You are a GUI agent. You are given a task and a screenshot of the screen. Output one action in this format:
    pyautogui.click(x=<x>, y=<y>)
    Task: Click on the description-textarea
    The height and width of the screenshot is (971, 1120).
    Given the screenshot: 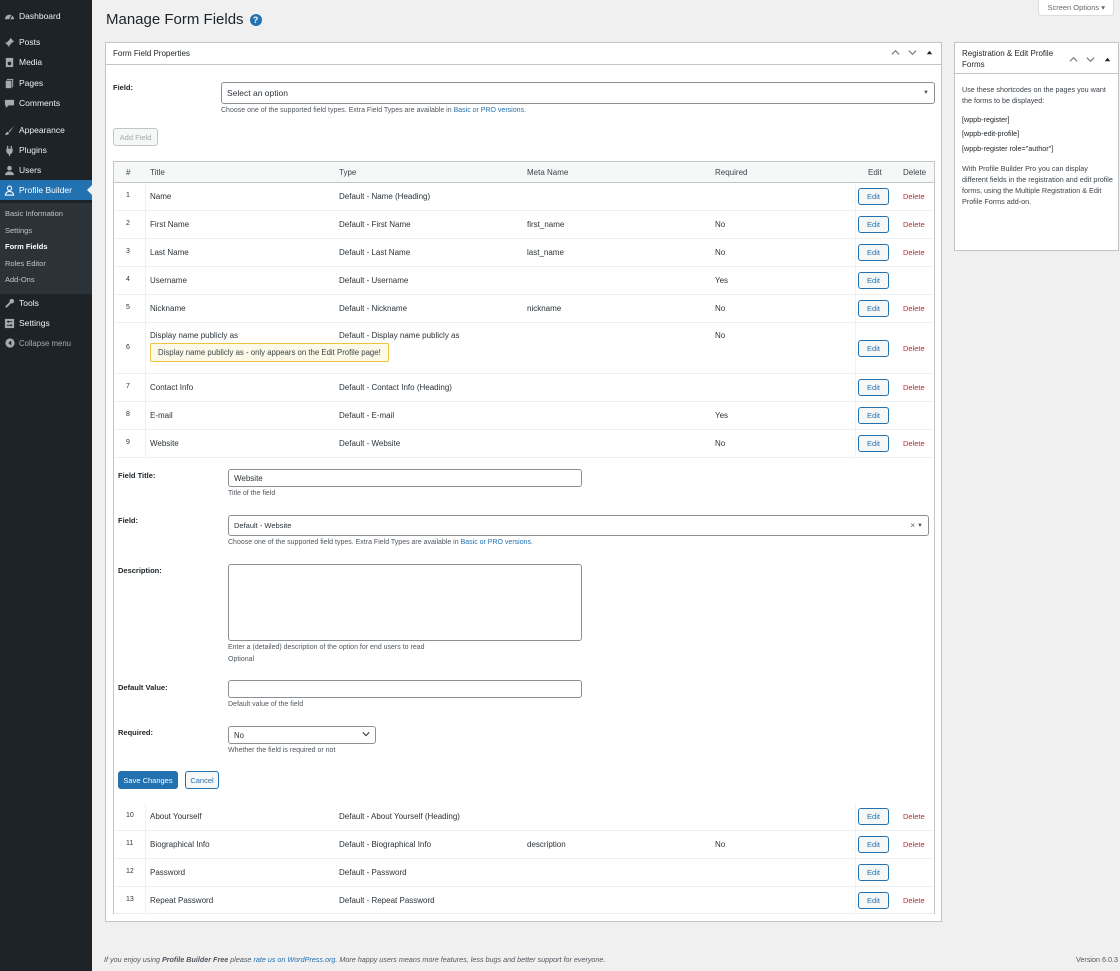 What is the action you would take?
    pyautogui.click(x=405, y=602)
    